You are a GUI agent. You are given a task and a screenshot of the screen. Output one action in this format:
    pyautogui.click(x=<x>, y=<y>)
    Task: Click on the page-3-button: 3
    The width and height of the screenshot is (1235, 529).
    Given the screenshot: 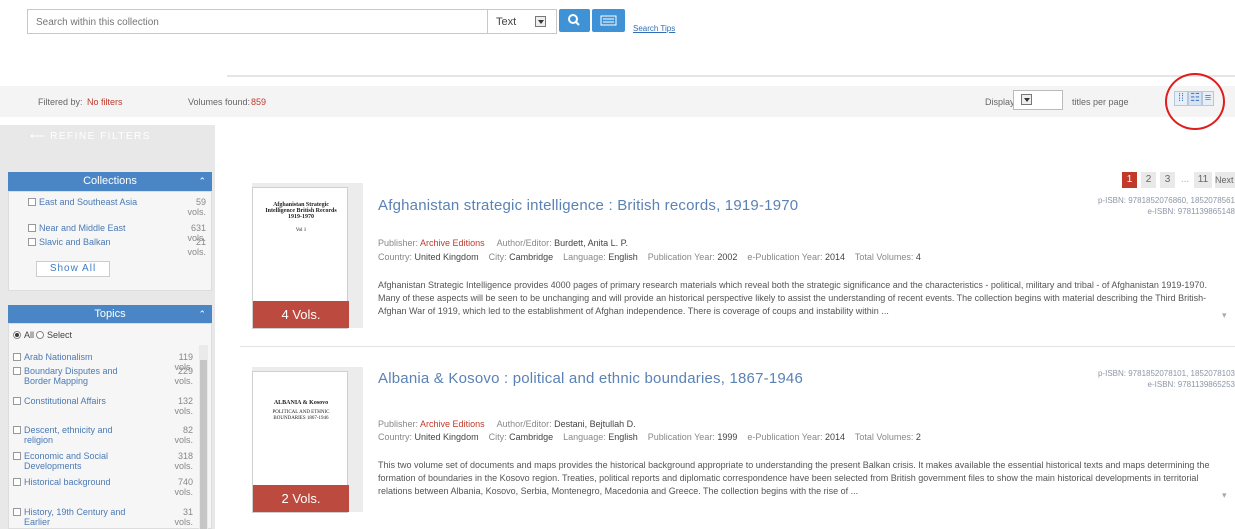 What is the action you would take?
    pyautogui.click(x=1167, y=180)
    